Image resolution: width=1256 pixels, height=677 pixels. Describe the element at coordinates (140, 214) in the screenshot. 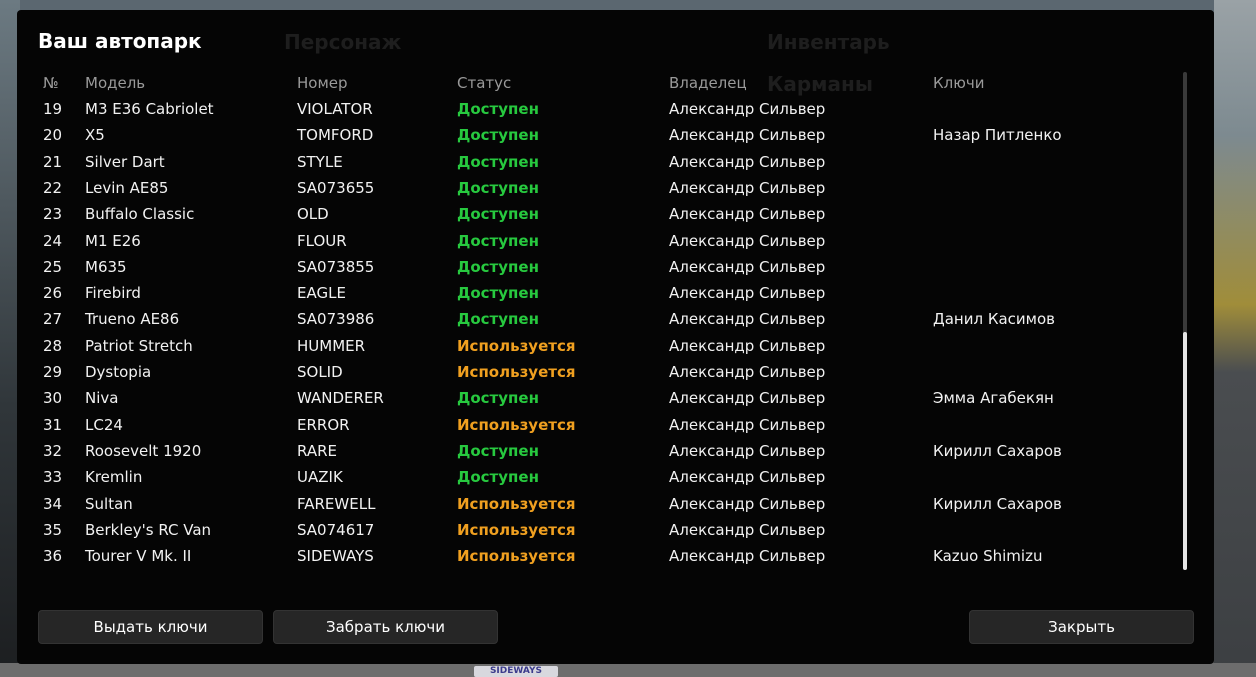

I see `row-model: Buffalo Classic` at that location.